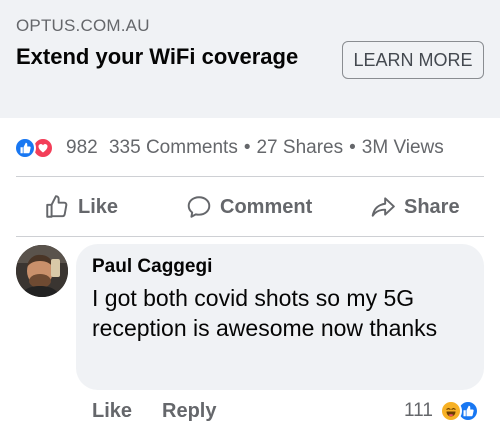 Image resolution: width=500 pixels, height=434 pixels. What do you see at coordinates (98, 206) in the screenshot?
I see `like-label: Like` at bounding box center [98, 206].